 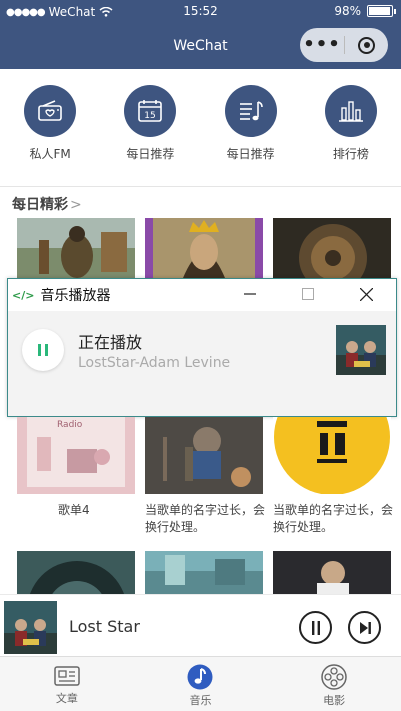 I want to click on top-bar: ●●●●● WeChat 15:52 98% WeChat •••, so click(x=200, y=34).